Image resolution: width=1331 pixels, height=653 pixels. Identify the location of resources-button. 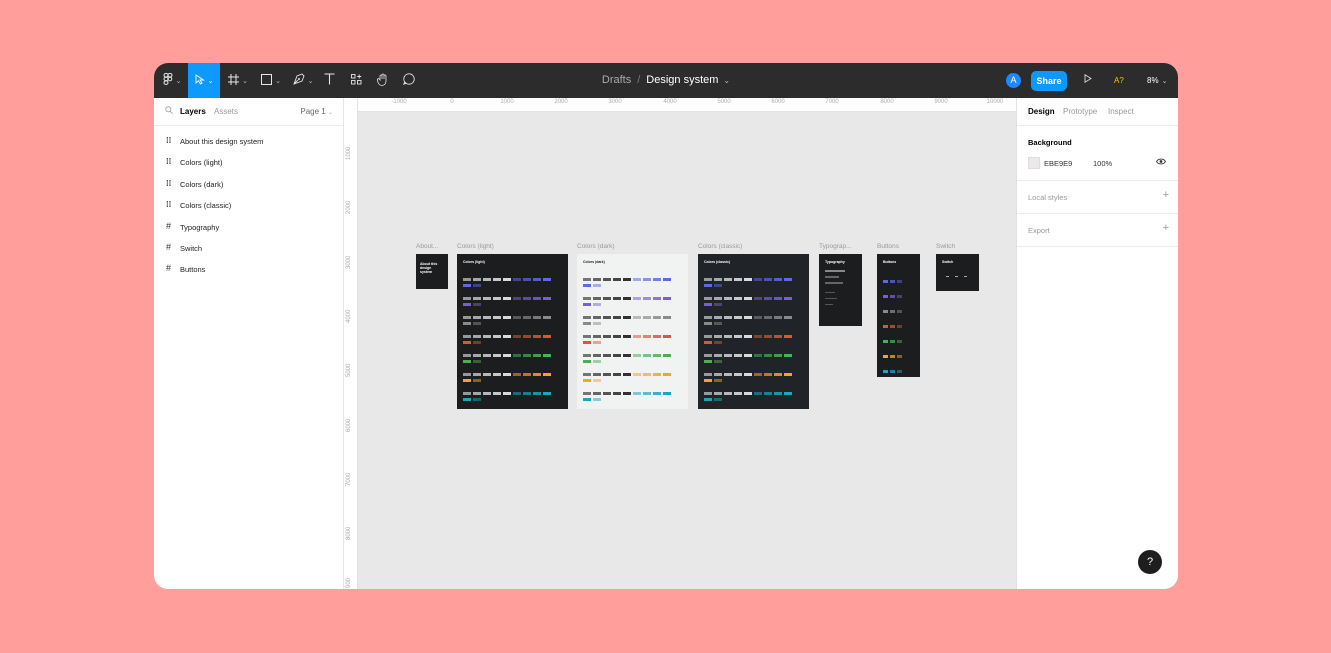
(356, 80).